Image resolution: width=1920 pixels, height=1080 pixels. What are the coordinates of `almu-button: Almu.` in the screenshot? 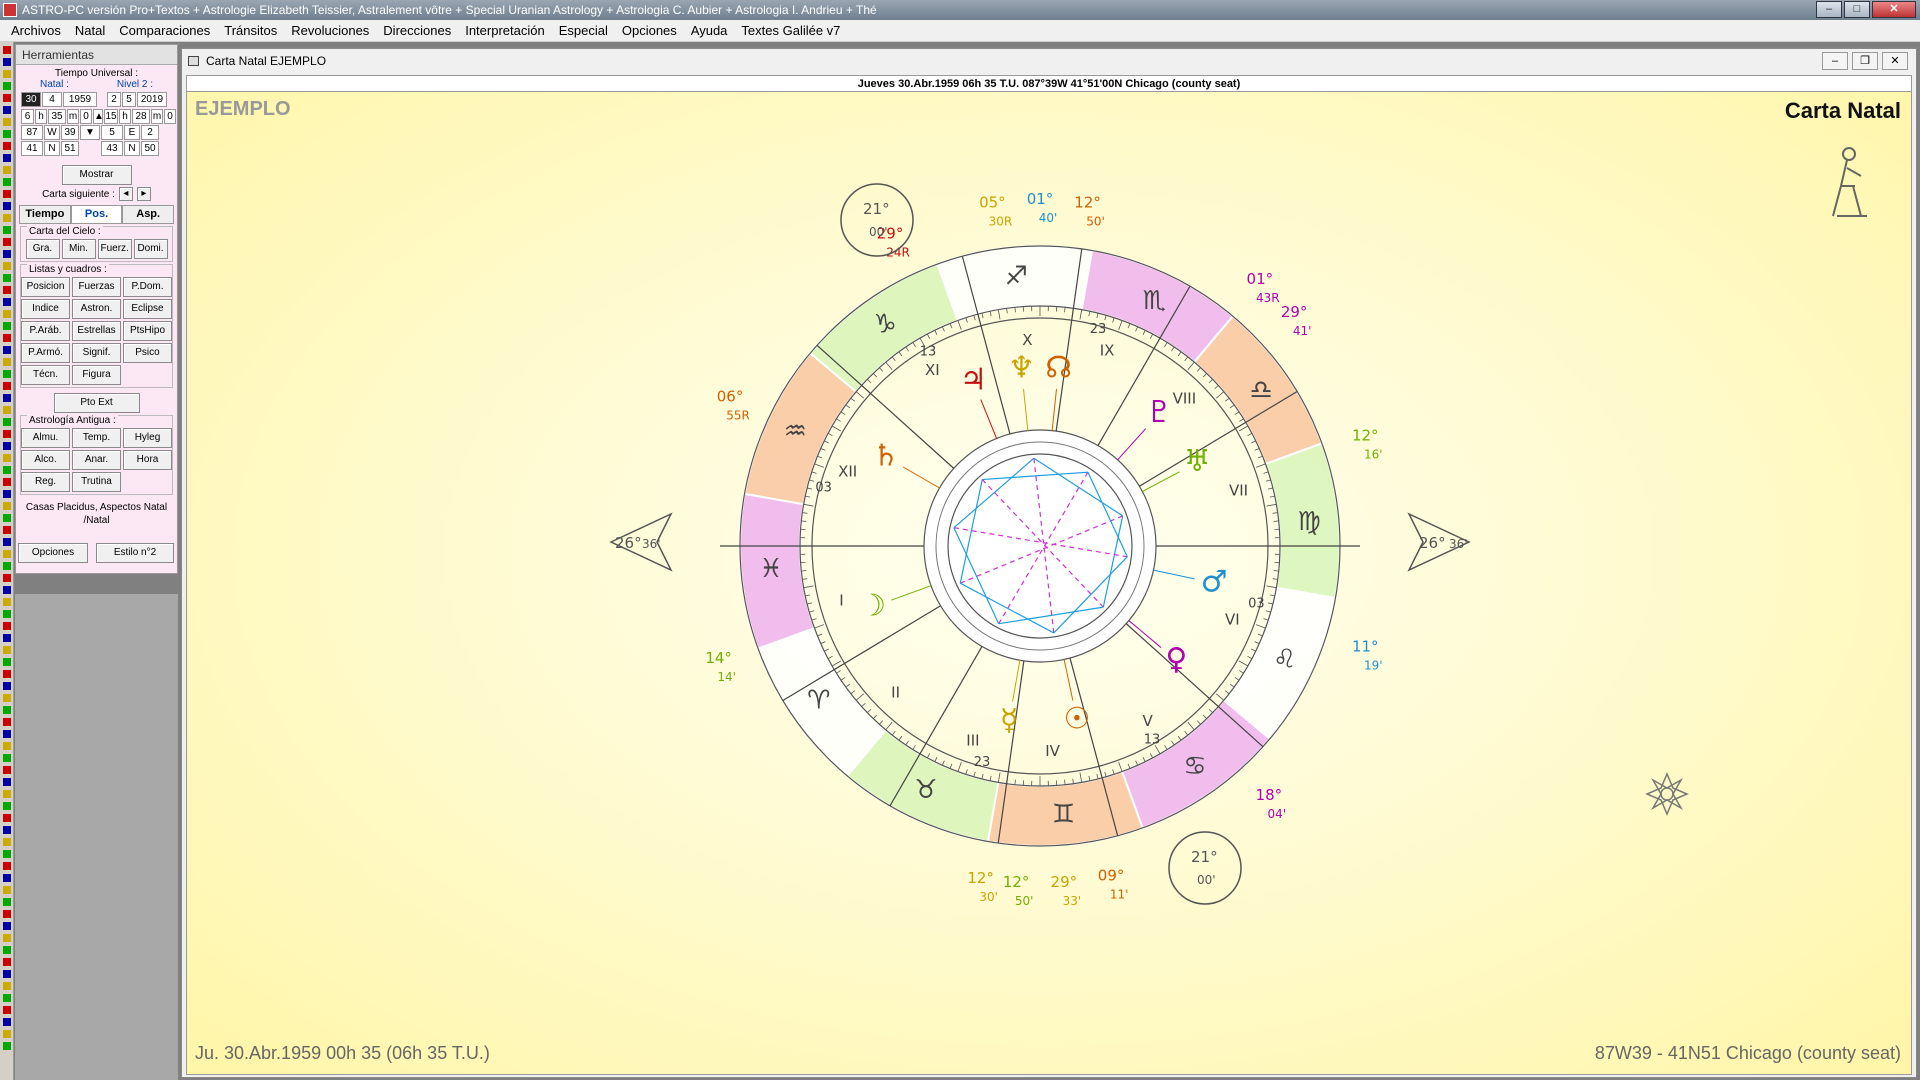 It's located at (45, 438).